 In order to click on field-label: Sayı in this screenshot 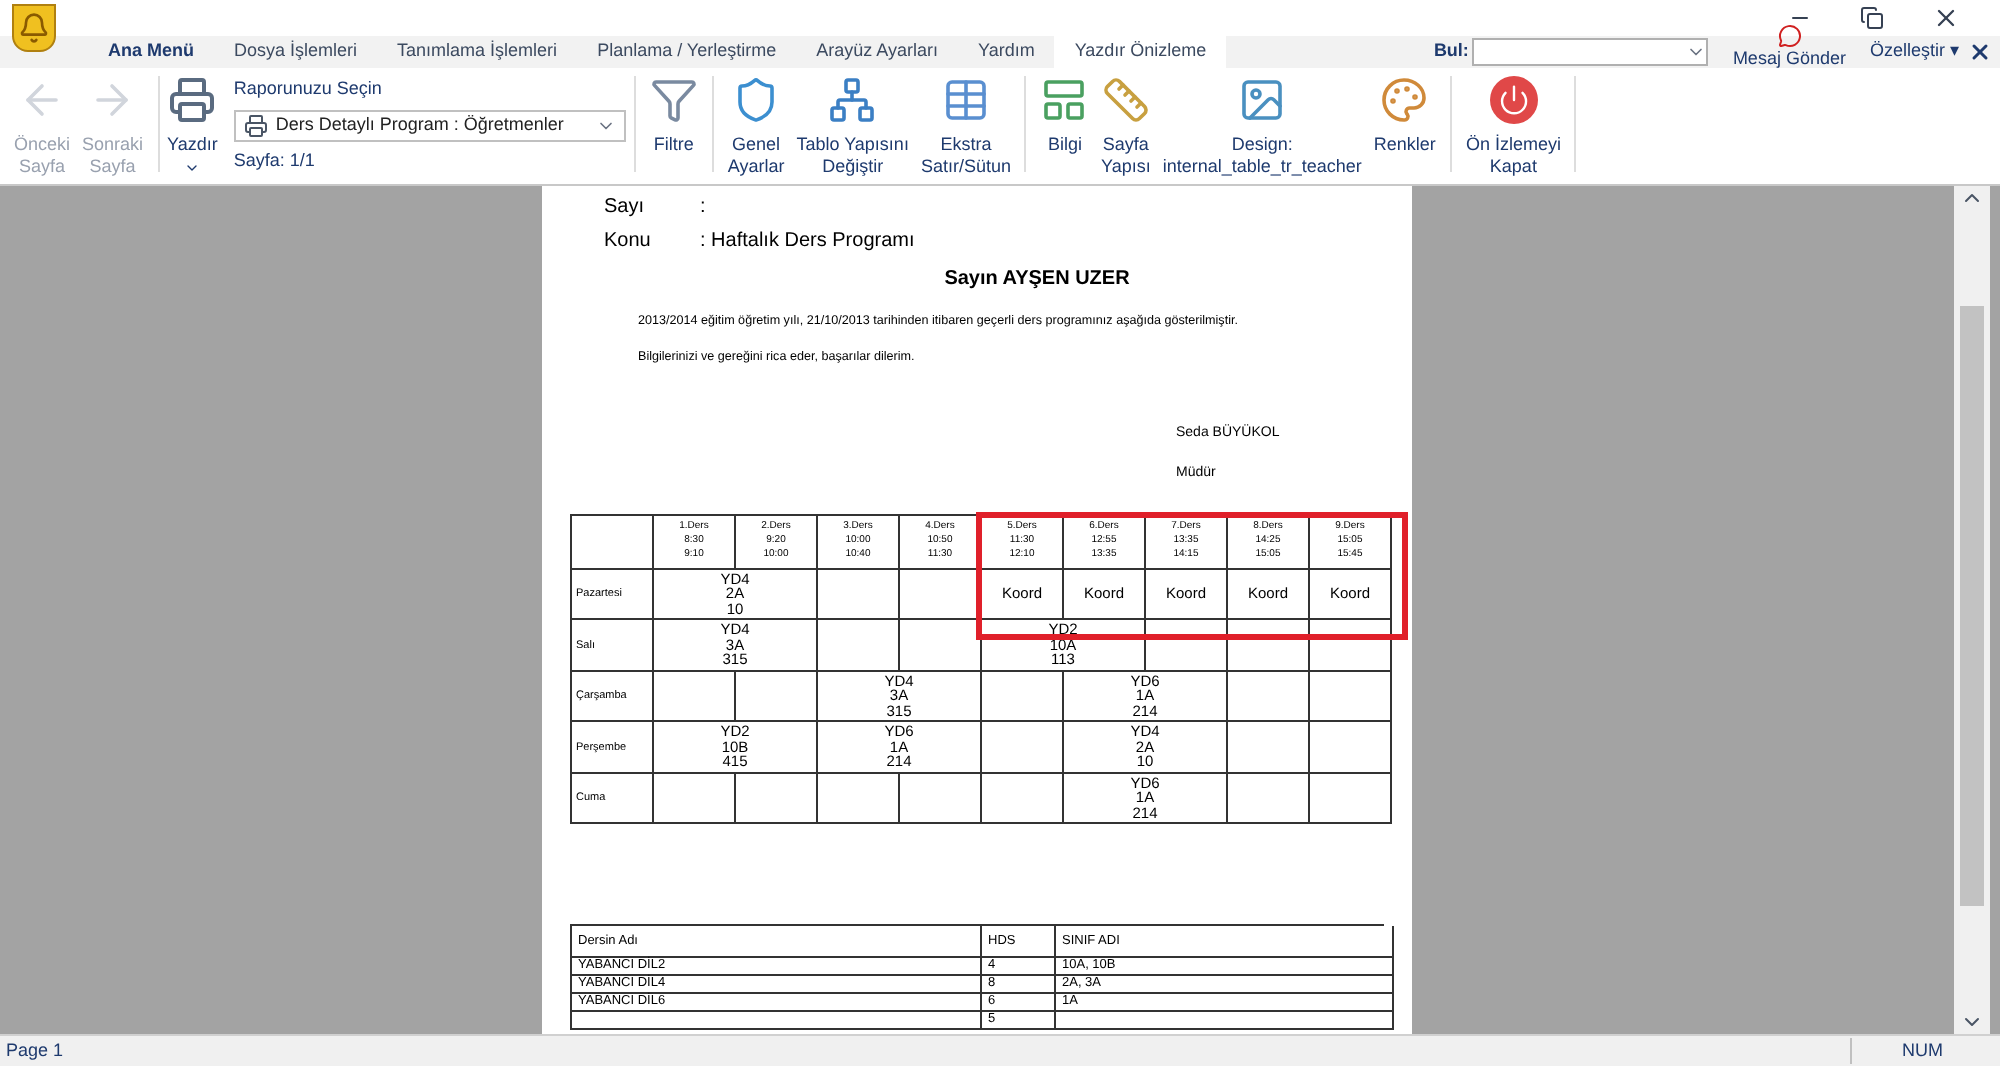, I will do `click(625, 208)`.